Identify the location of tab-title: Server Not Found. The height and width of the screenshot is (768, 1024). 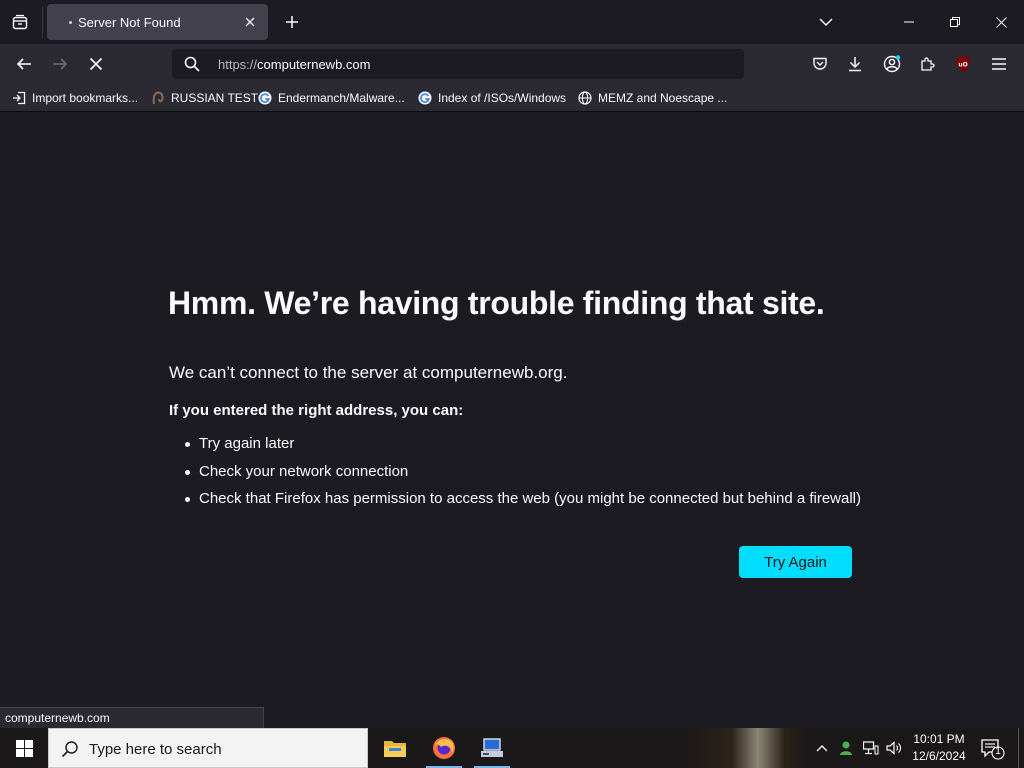
(129, 22).